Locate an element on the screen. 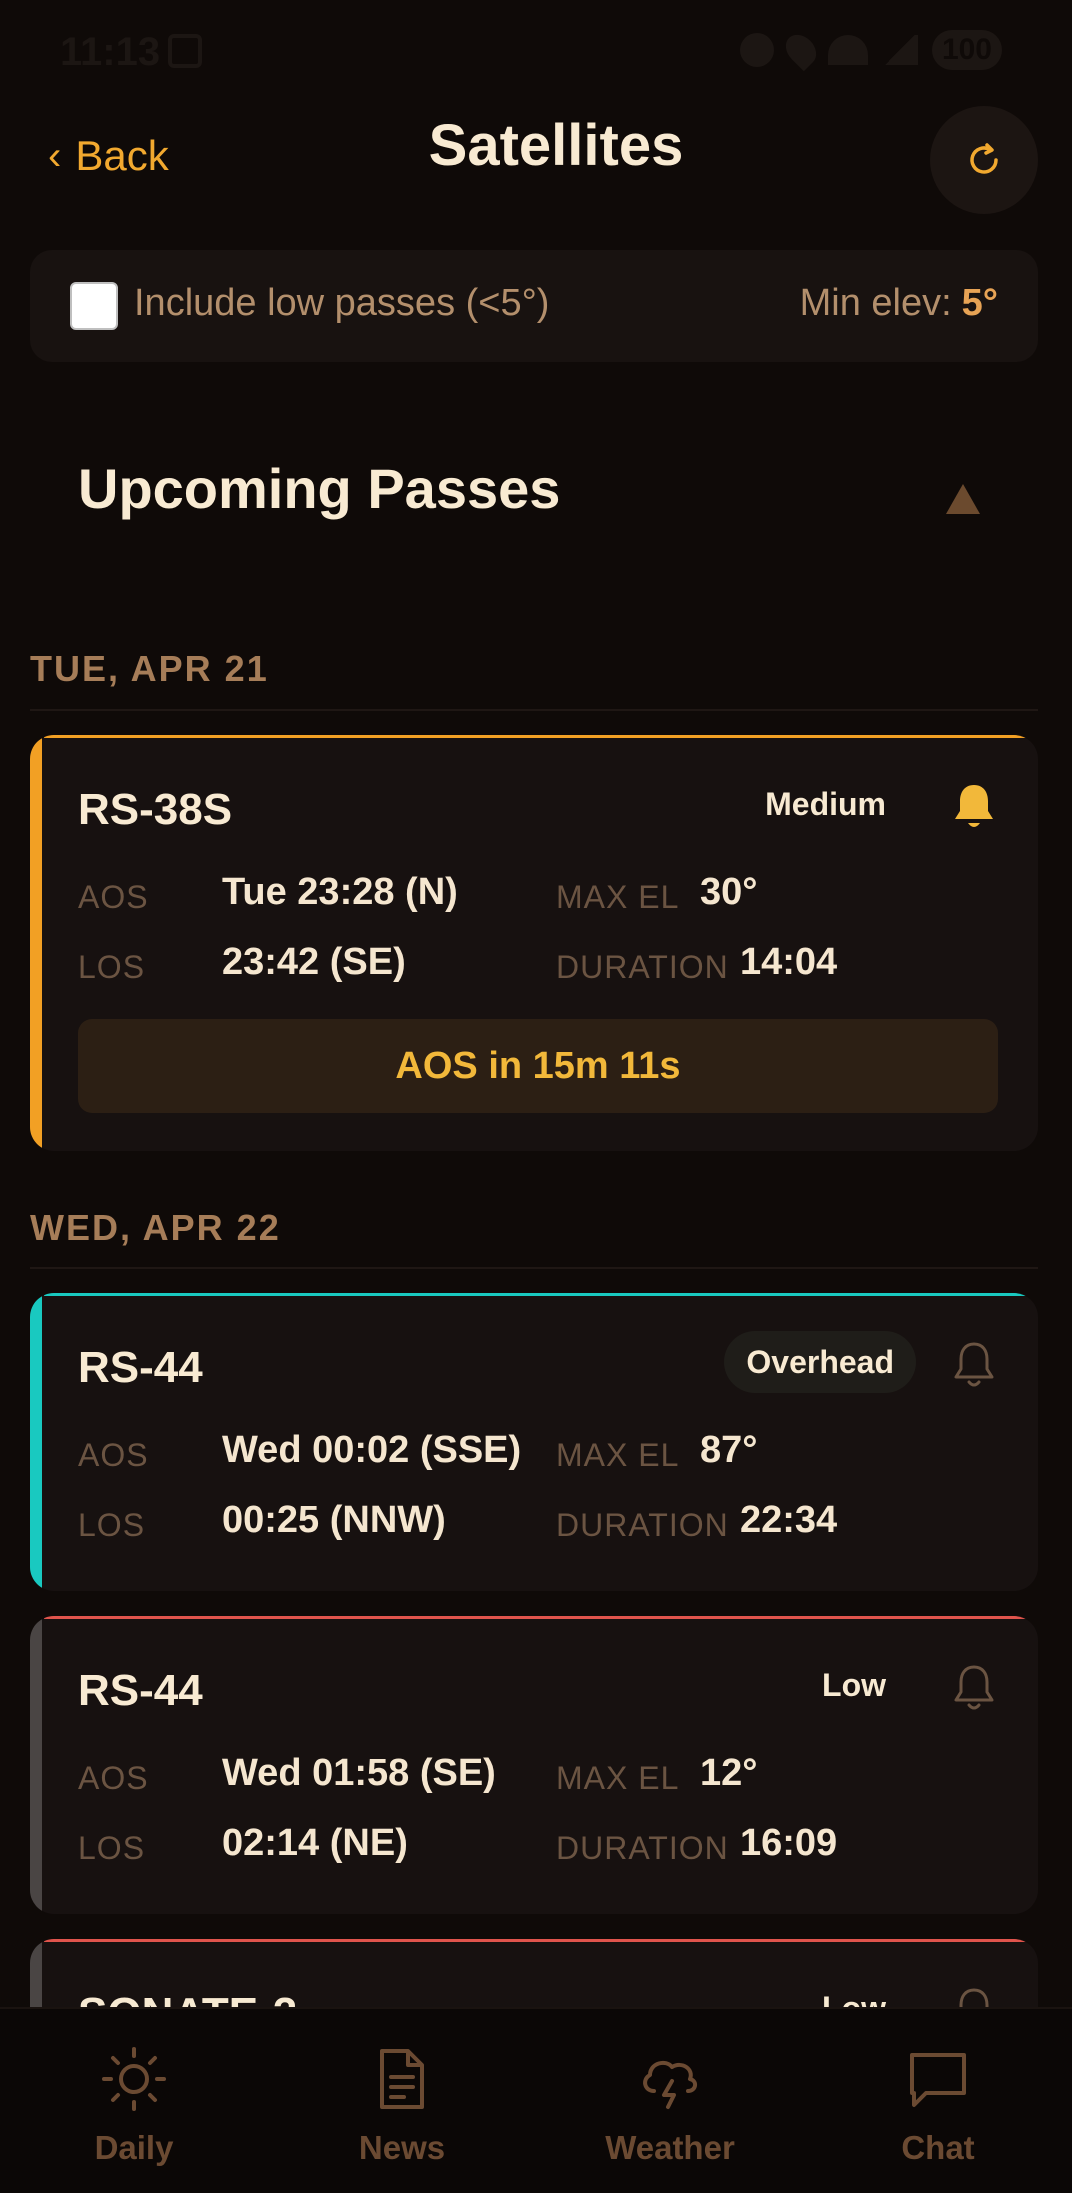 The width and height of the screenshot is (1072, 2193). satellite-name: RS-38S is located at coordinates (155, 809).